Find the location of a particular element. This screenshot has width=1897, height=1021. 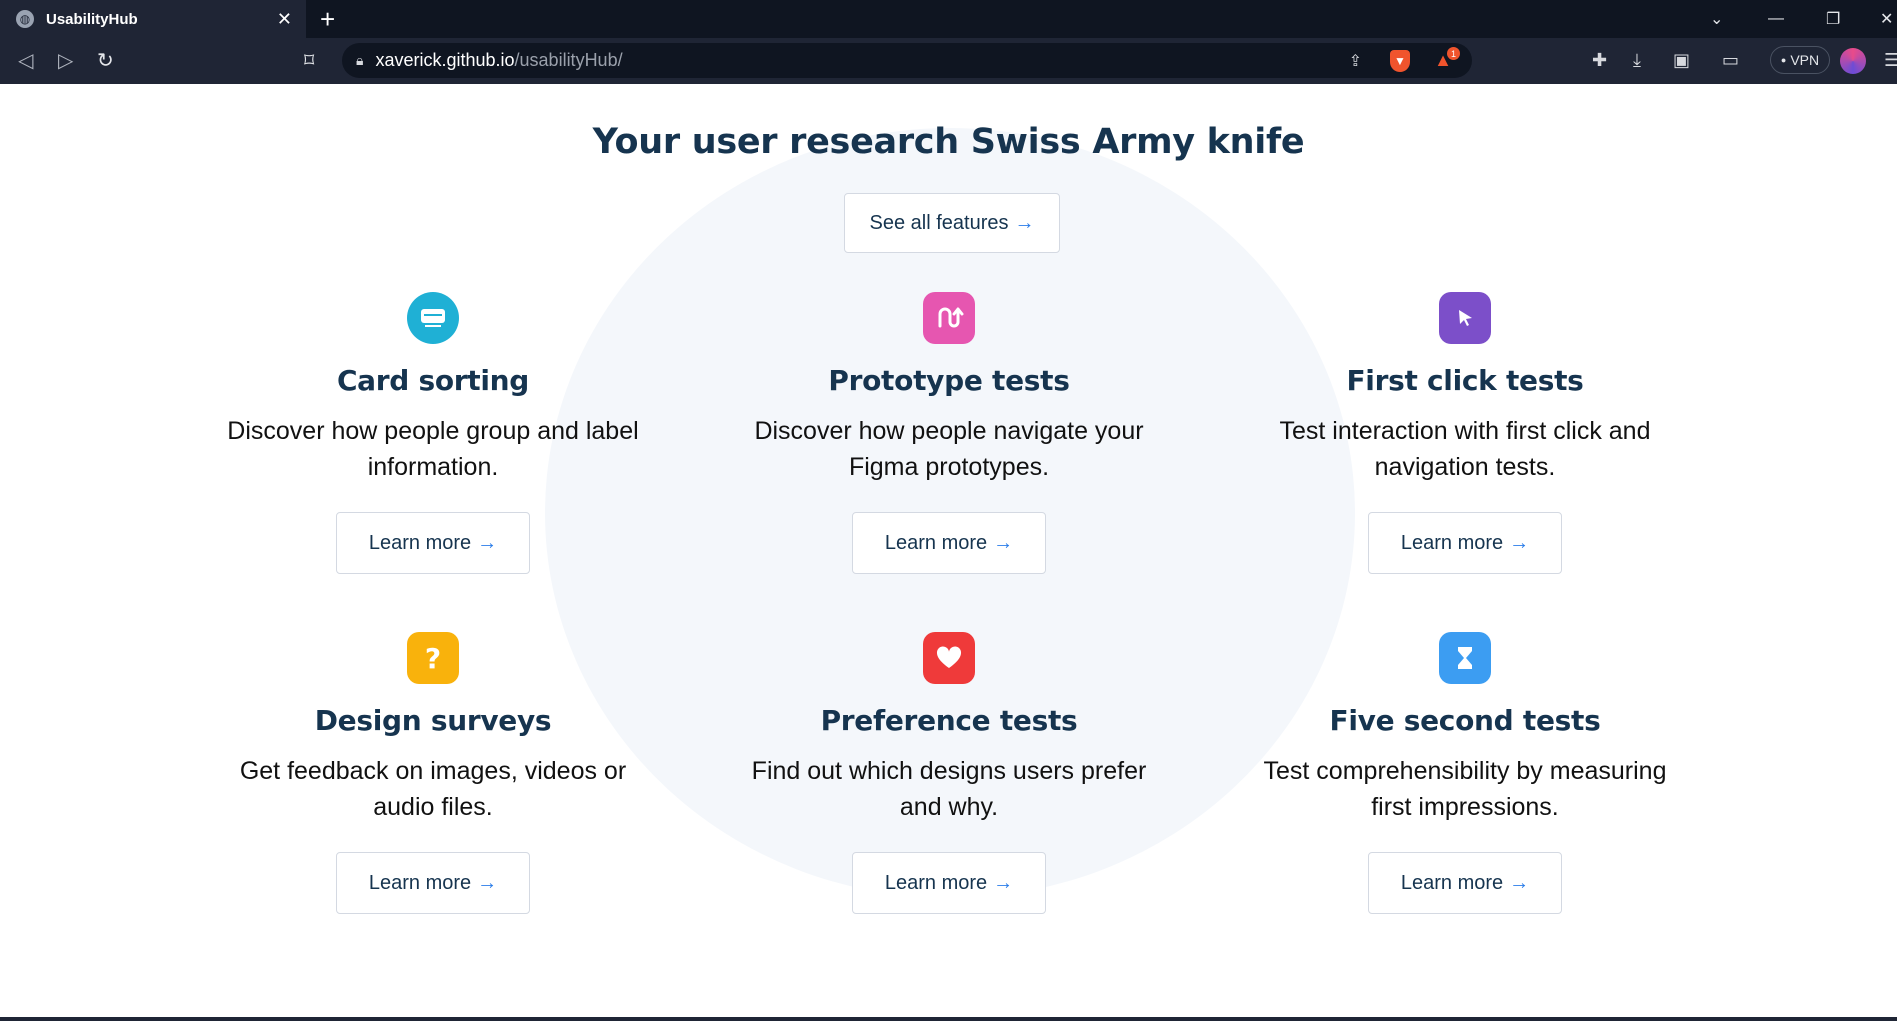

prototype-icon is located at coordinates (949, 318).